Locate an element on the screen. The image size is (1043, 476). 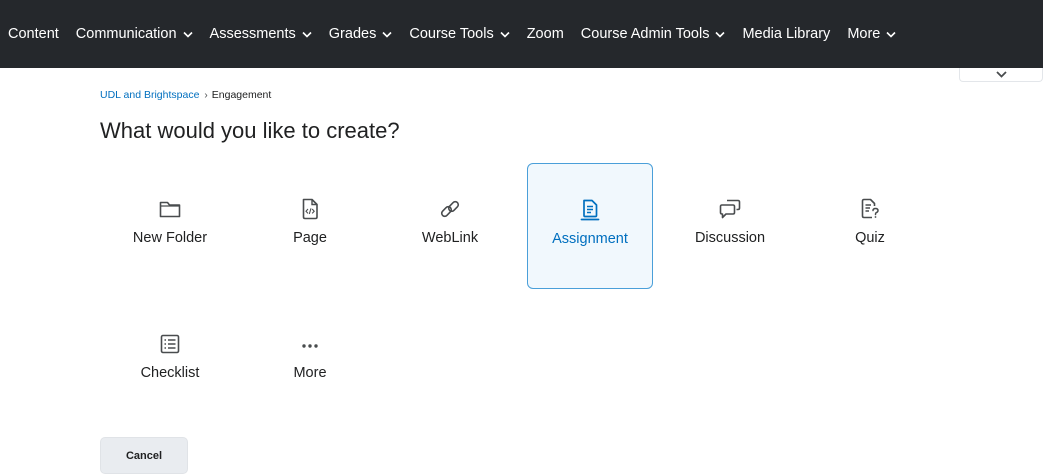
create-checklist-label: Checklist is located at coordinates (170, 373).